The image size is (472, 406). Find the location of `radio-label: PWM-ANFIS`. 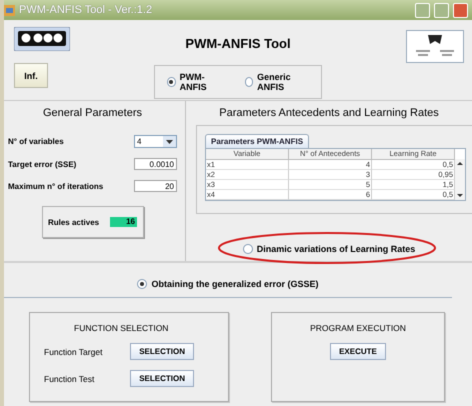

radio-label: PWM-ANFIS is located at coordinates (194, 82).